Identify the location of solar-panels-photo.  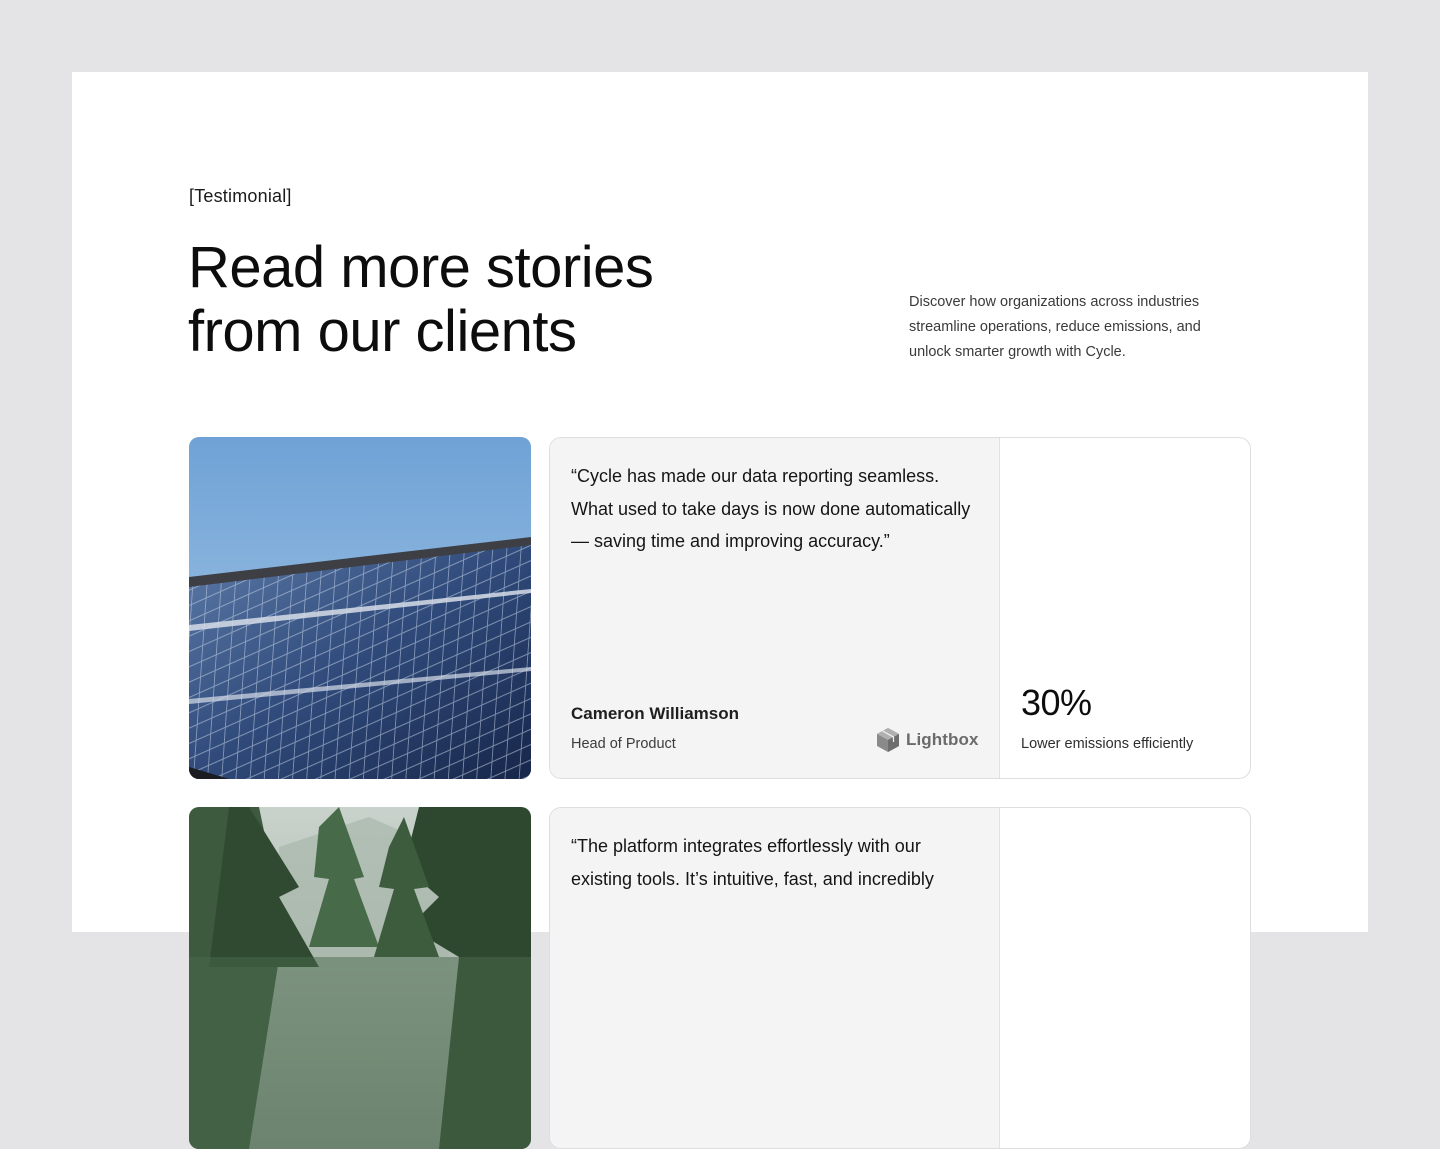
(360, 608).